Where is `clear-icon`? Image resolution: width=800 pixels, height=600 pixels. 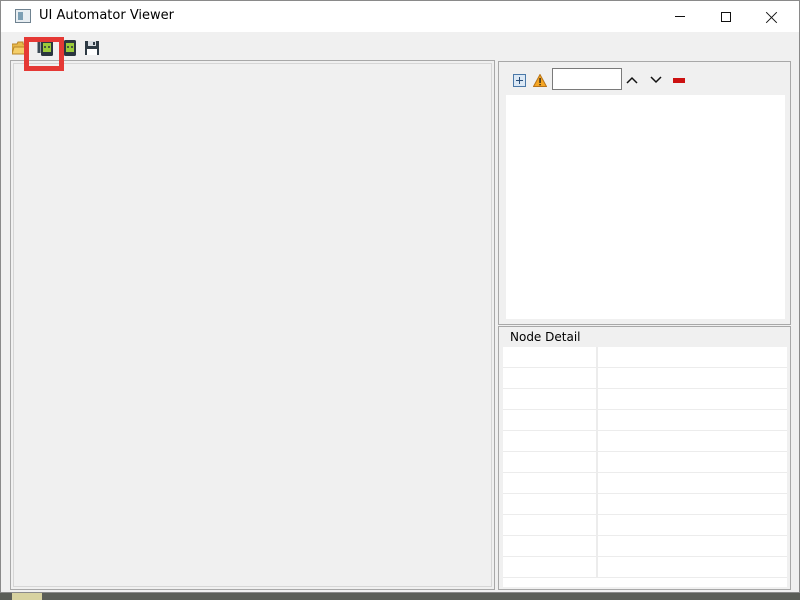
clear-icon is located at coordinates (679, 80).